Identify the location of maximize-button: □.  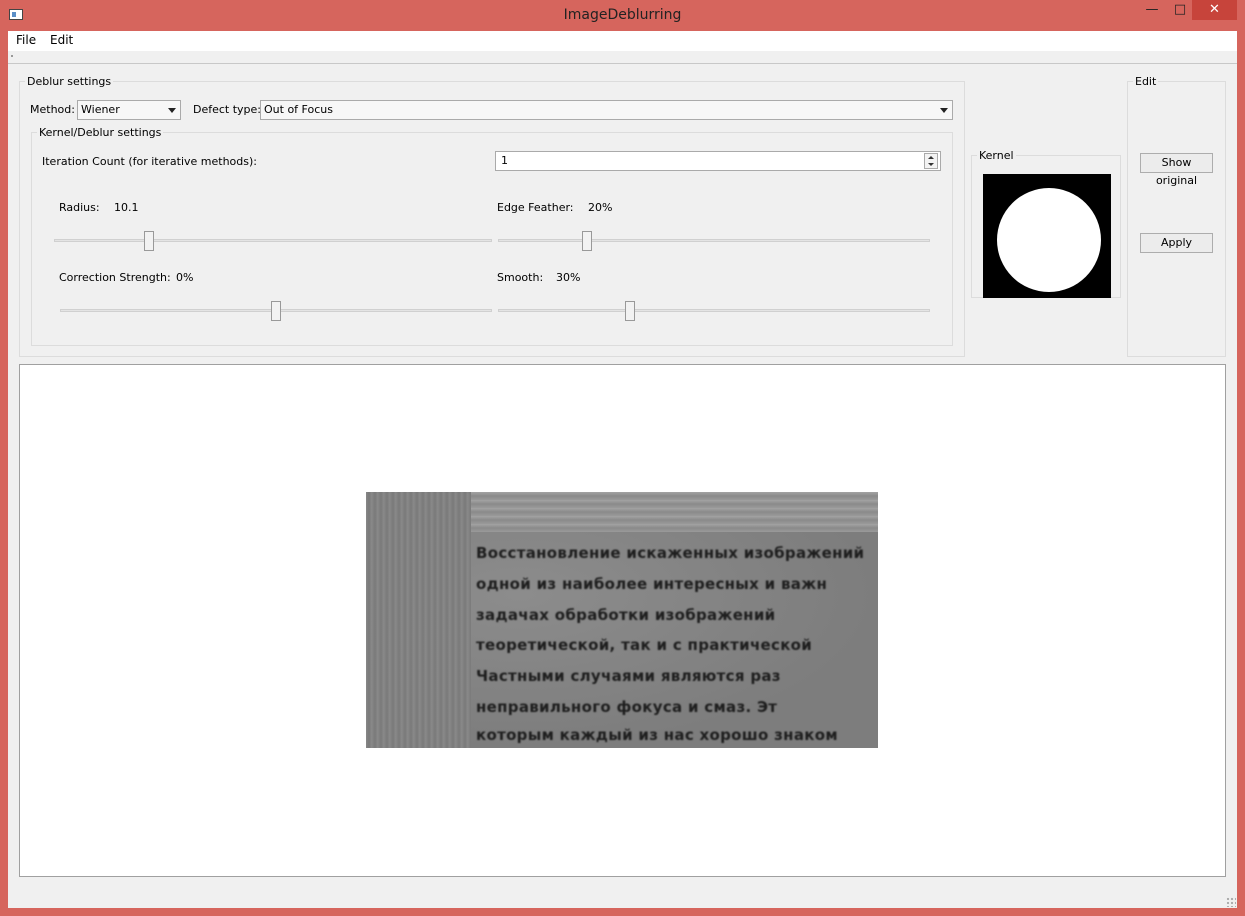
(1180, 10).